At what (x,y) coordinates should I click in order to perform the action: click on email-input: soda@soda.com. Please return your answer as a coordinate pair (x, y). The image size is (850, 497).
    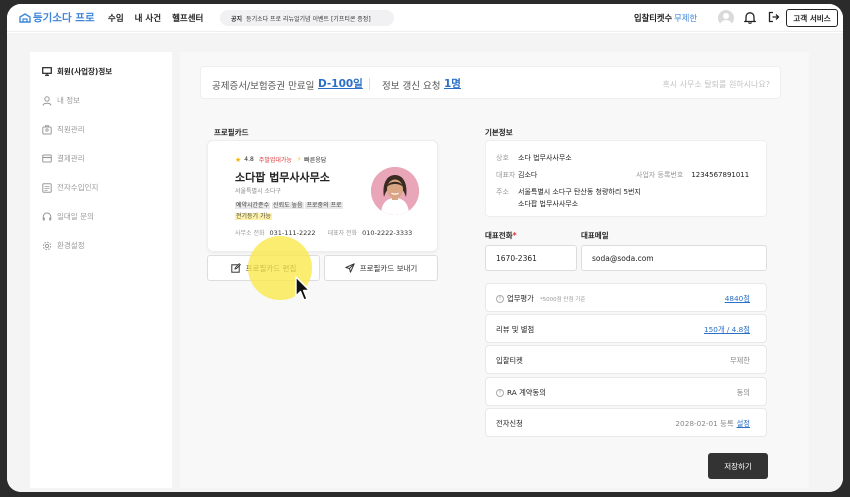
    Looking at the image, I should click on (674, 258).